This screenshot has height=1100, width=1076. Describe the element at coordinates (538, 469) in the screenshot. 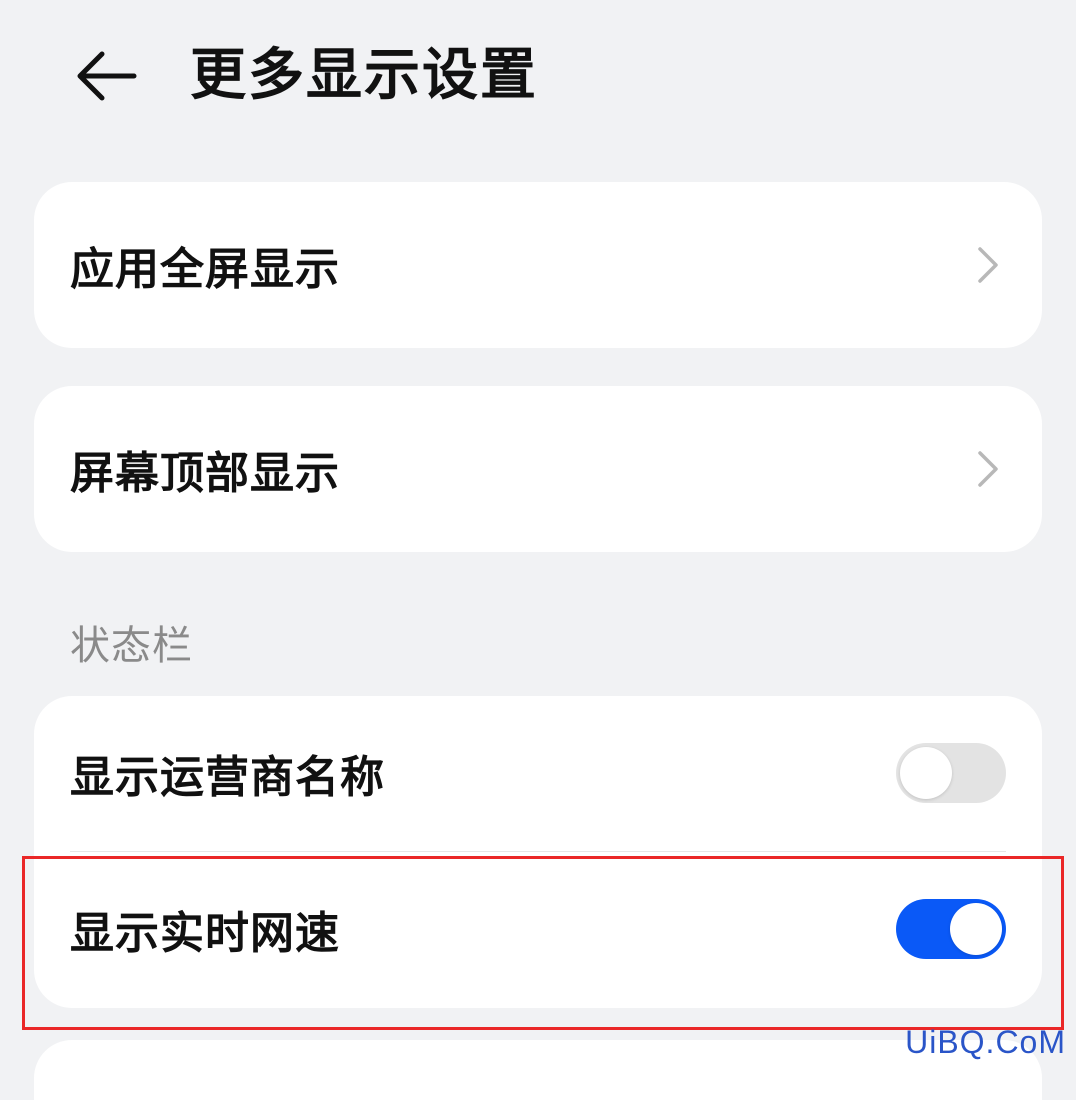

I see `screen-top-display-item: 屏幕顶部显示` at that location.